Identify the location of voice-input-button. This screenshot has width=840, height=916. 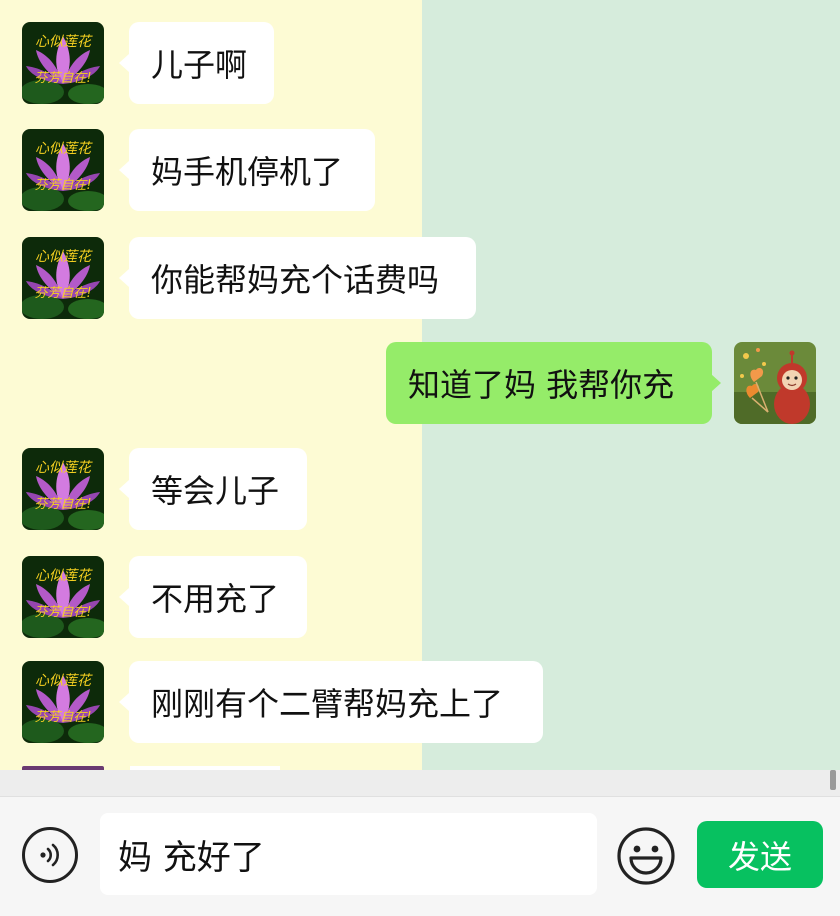
(50, 855).